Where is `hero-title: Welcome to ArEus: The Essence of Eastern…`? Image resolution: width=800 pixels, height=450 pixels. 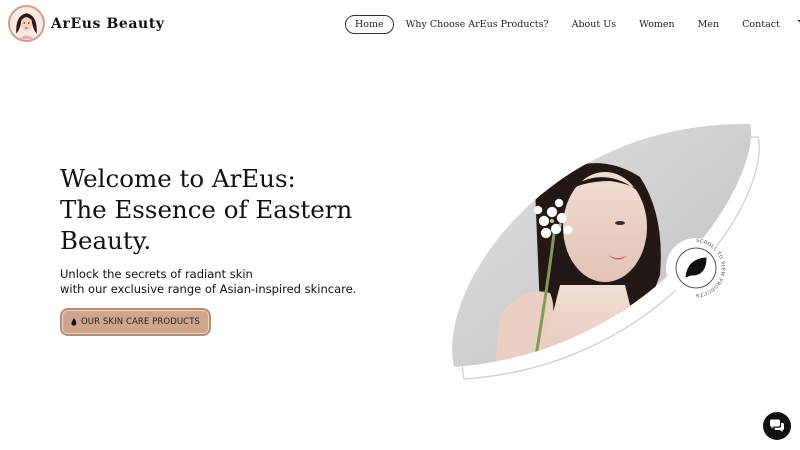 hero-title: Welcome to ArEus: The Essence of Eastern… is located at coordinates (210, 209).